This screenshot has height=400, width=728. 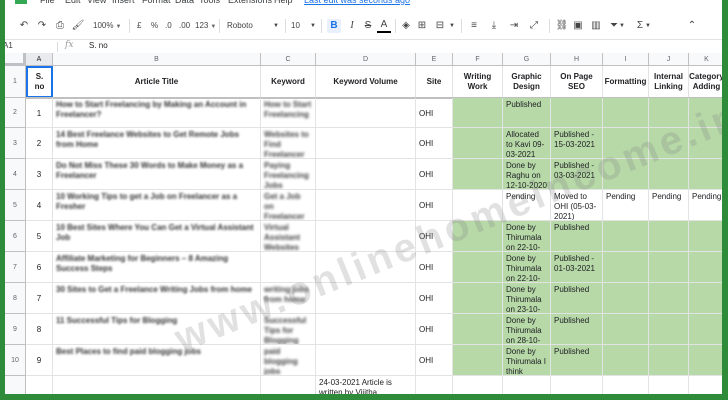 I want to click on row-header-3: 3, so click(x=15, y=143).